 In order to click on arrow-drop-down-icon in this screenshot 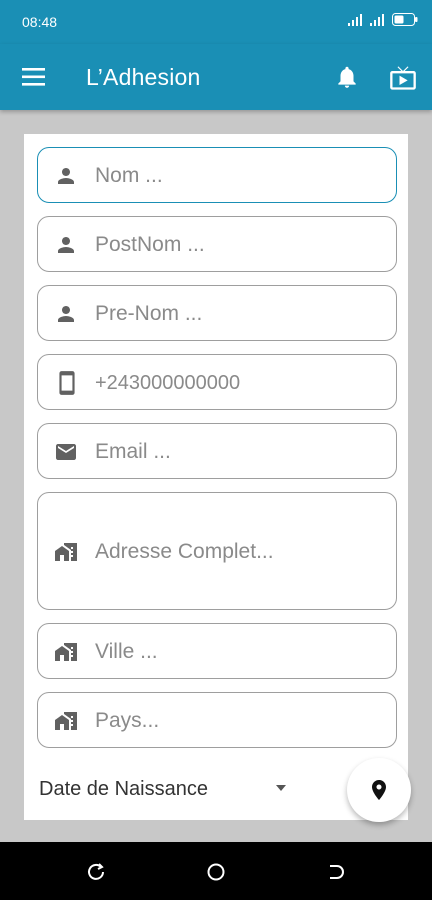, I will do `click(281, 788)`.